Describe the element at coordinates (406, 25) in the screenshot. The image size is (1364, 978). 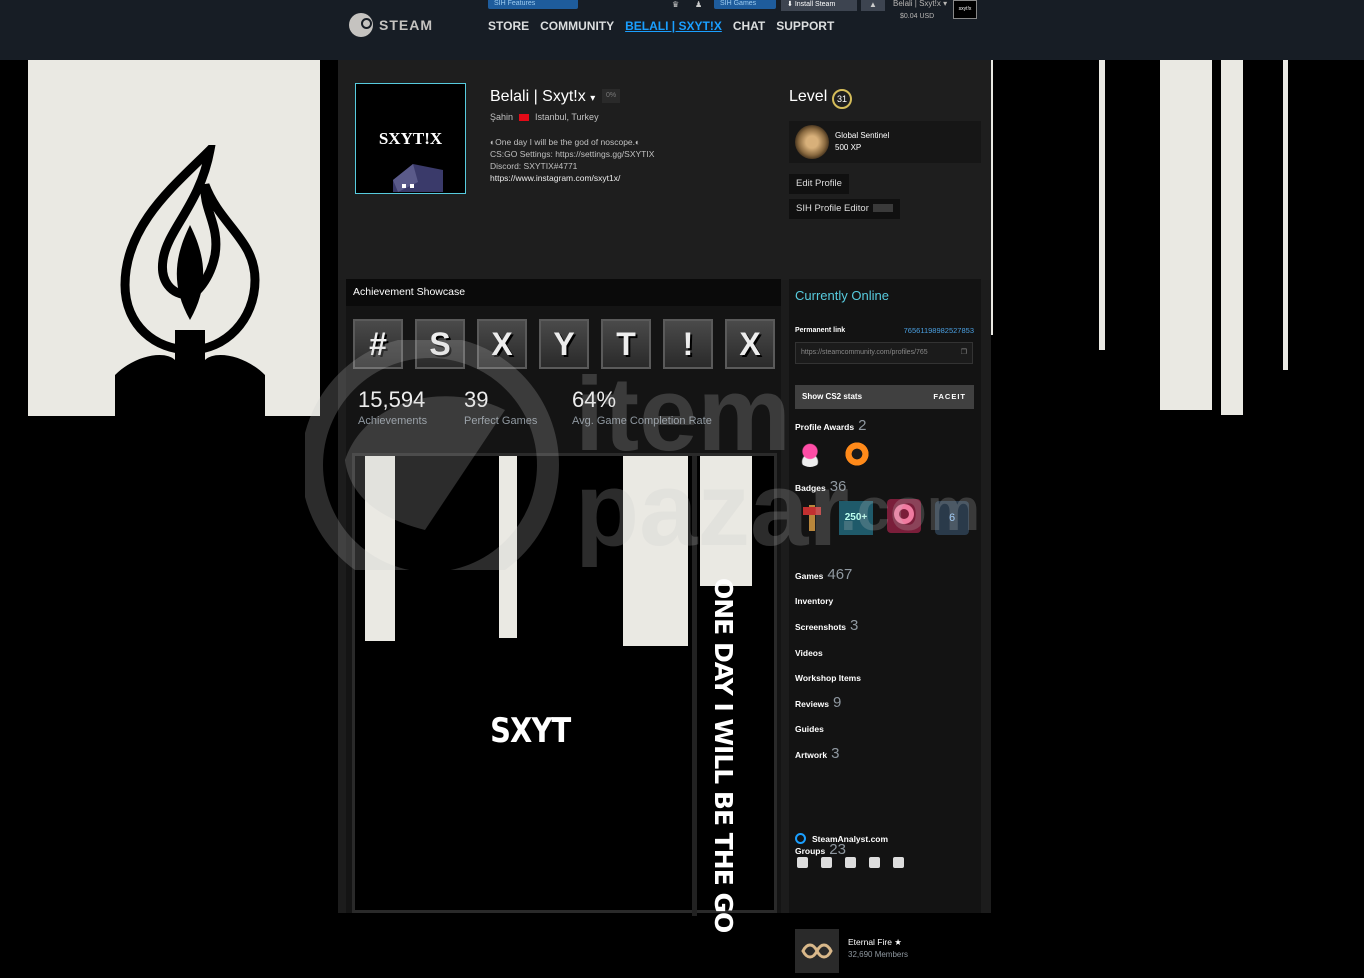
I see `steam-logo-text: STEAM` at that location.